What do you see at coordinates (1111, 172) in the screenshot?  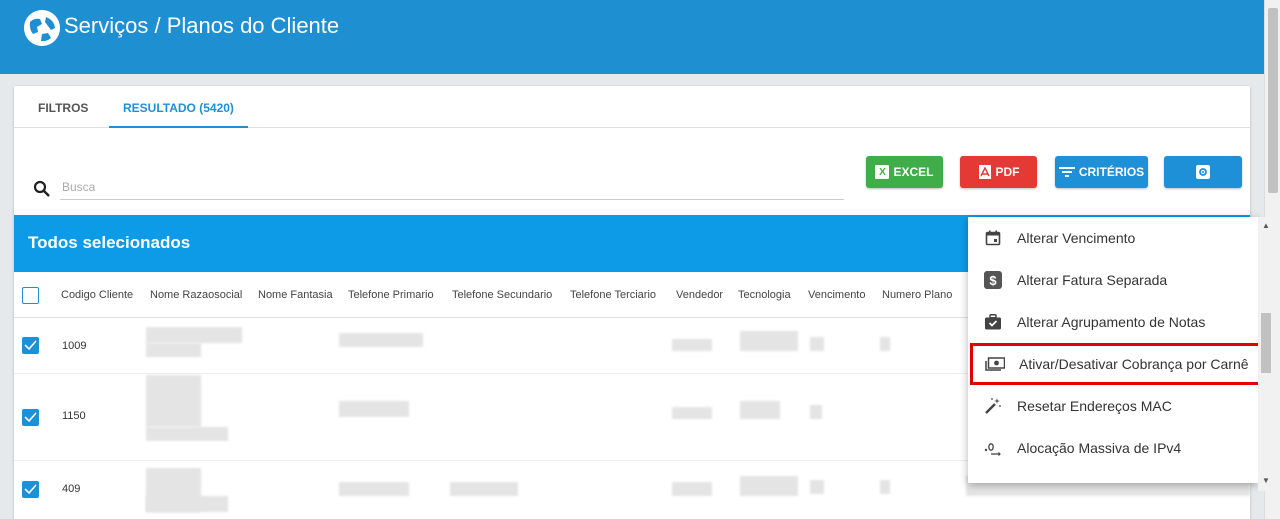 I see `criteria-button-label: CRITÉRIOS` at bounding box center [1111, 172].